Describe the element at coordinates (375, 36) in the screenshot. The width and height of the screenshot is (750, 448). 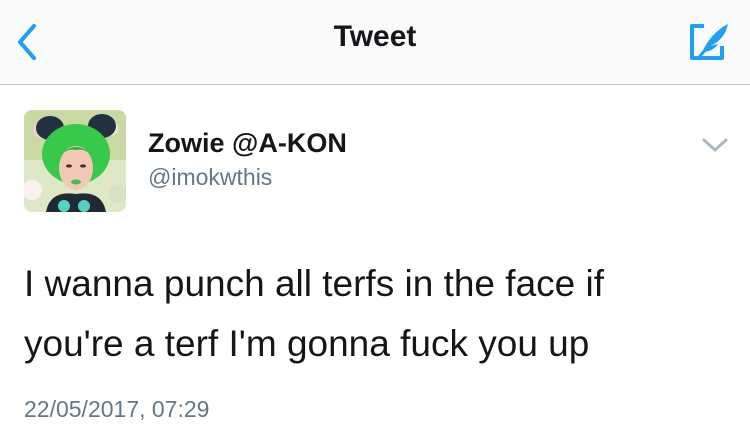
I see `page-title: Tweet` at that location.